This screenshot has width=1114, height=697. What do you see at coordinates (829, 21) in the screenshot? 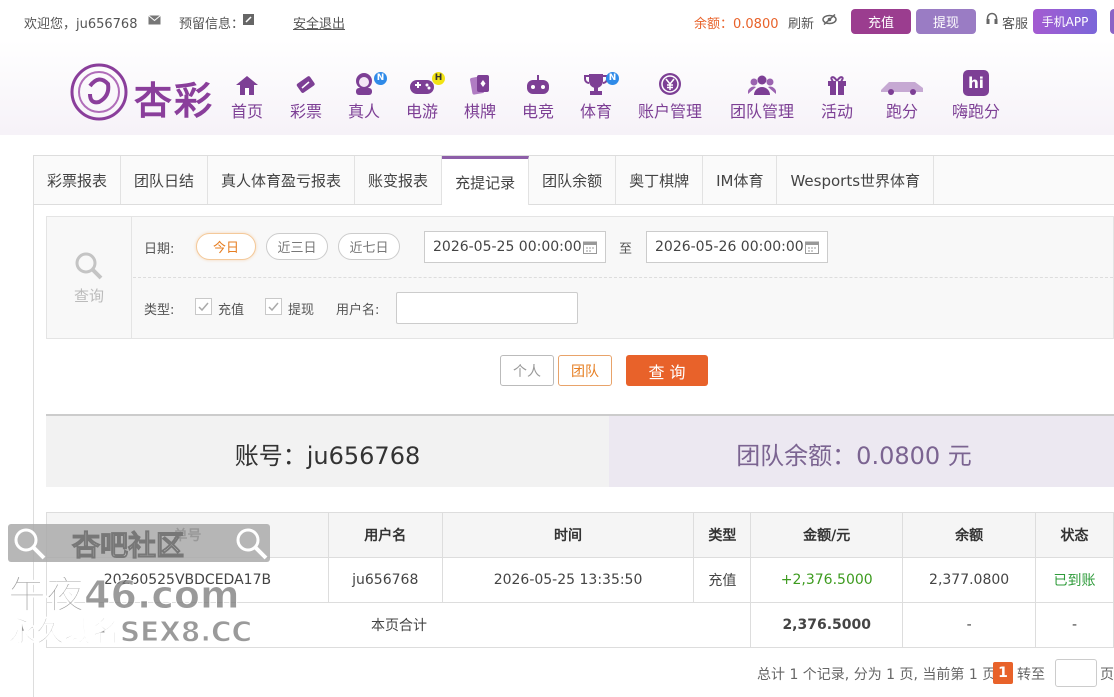
I see `eye-hidden-icon` at bounding box center [829, 21].